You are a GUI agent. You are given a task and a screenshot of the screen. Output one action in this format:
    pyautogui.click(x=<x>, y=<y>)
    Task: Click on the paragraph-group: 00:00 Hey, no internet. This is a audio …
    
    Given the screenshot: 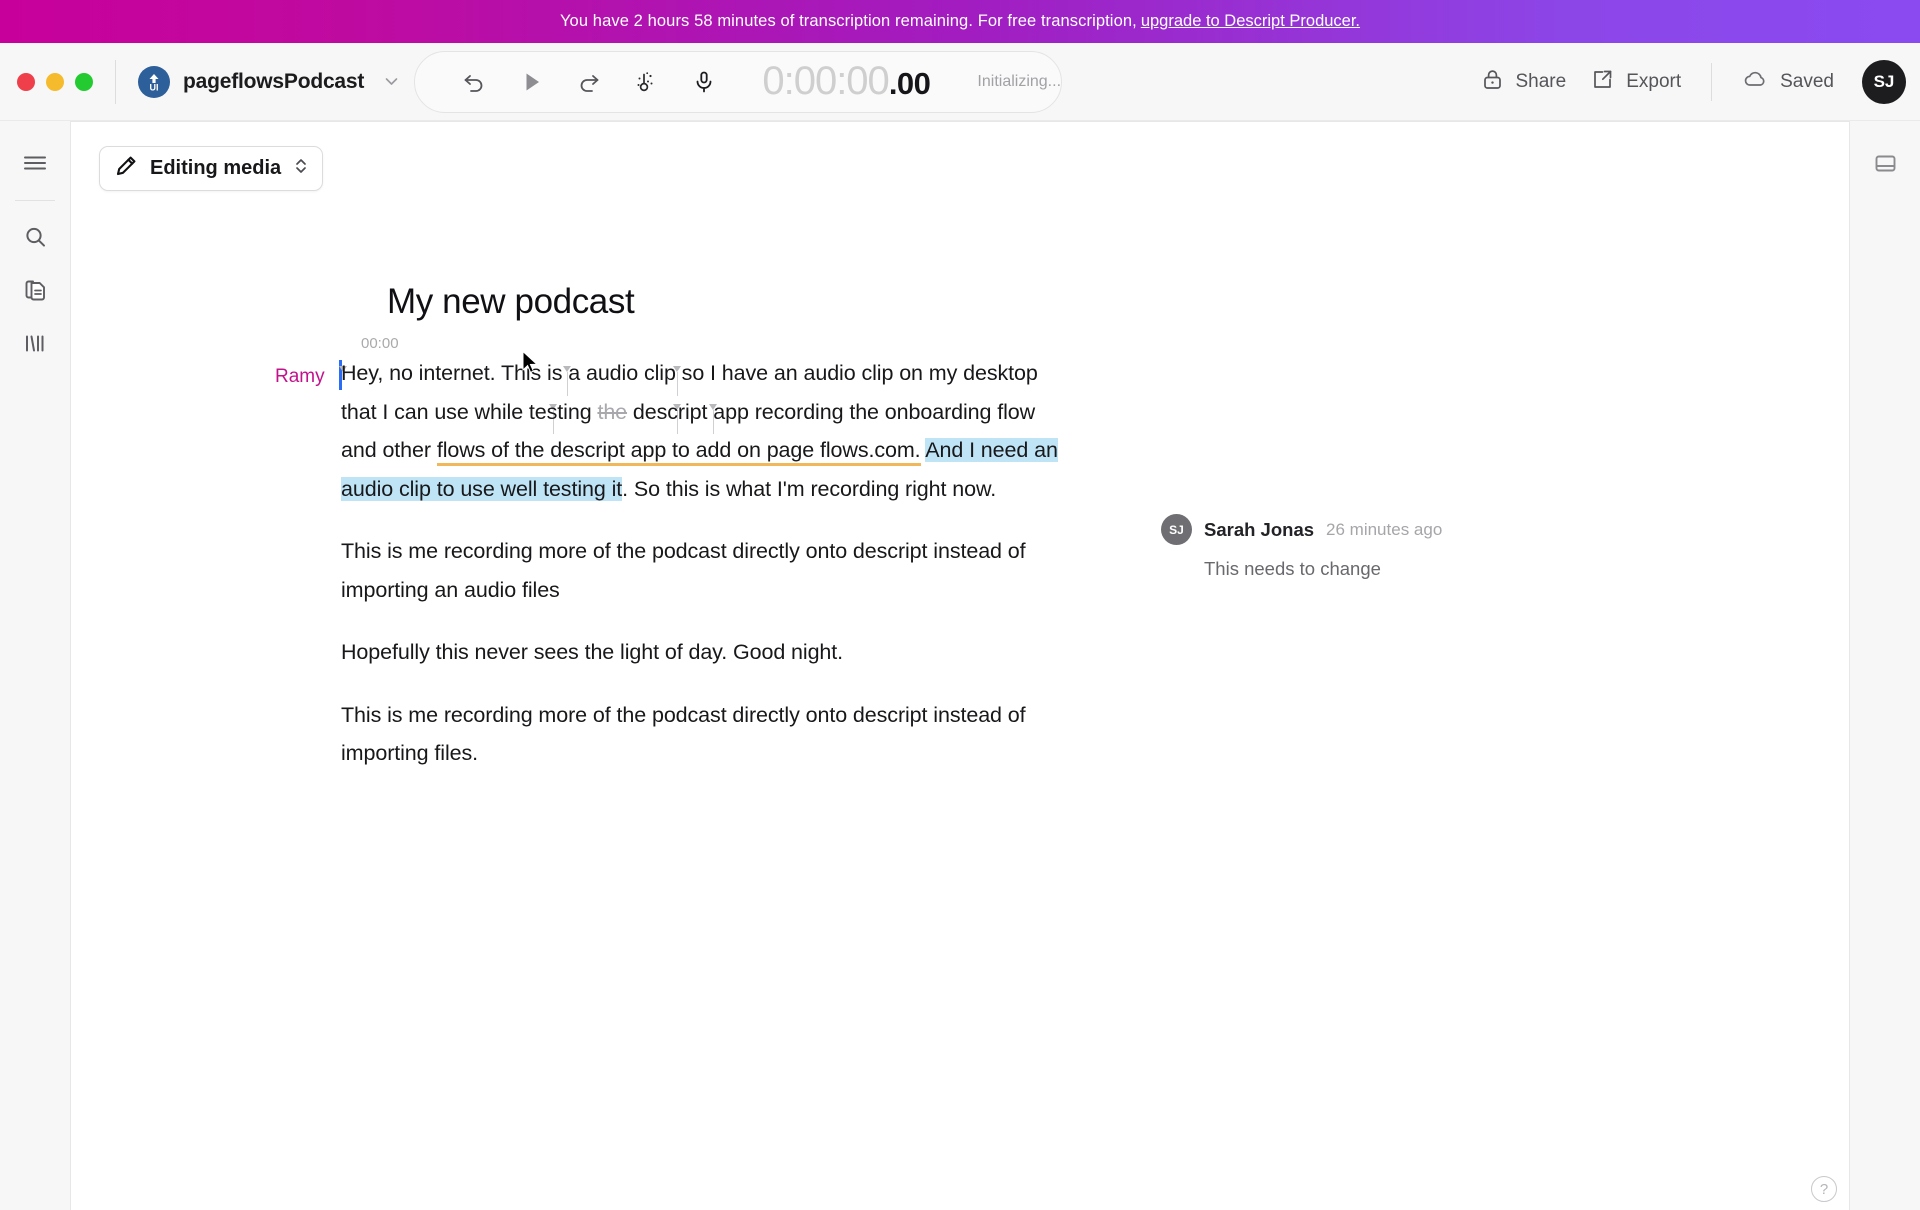 What is the action you would take?
    pyautogui.click(x=702, y=554)
    